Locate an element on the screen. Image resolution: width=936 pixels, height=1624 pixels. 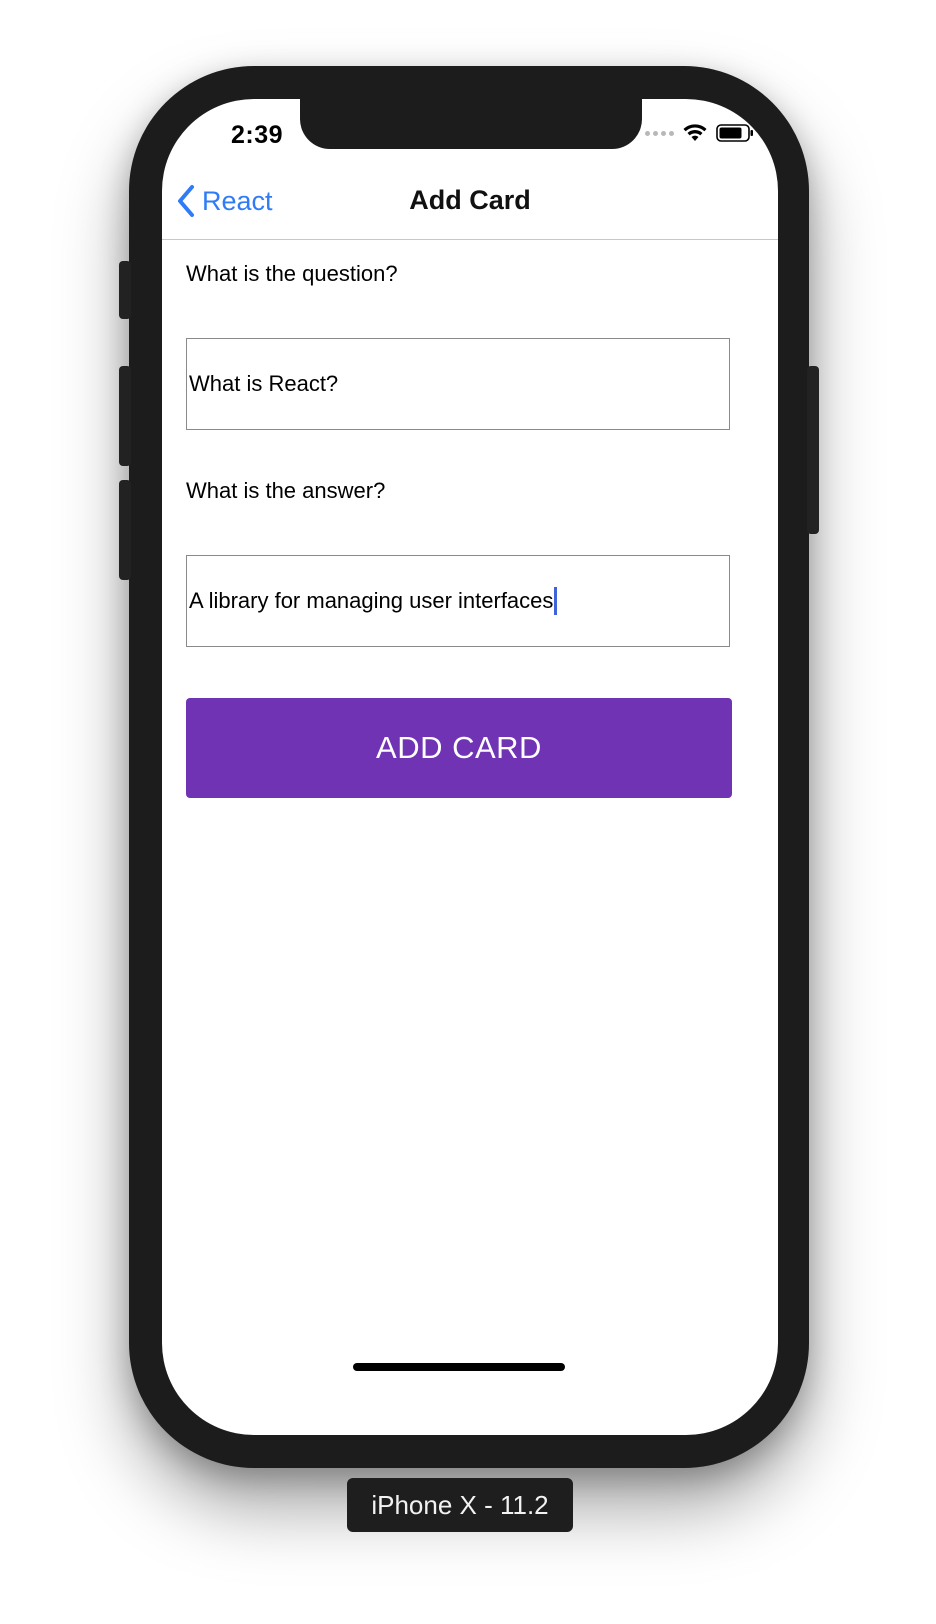
side-power-button is located at coordinates (813, 450).